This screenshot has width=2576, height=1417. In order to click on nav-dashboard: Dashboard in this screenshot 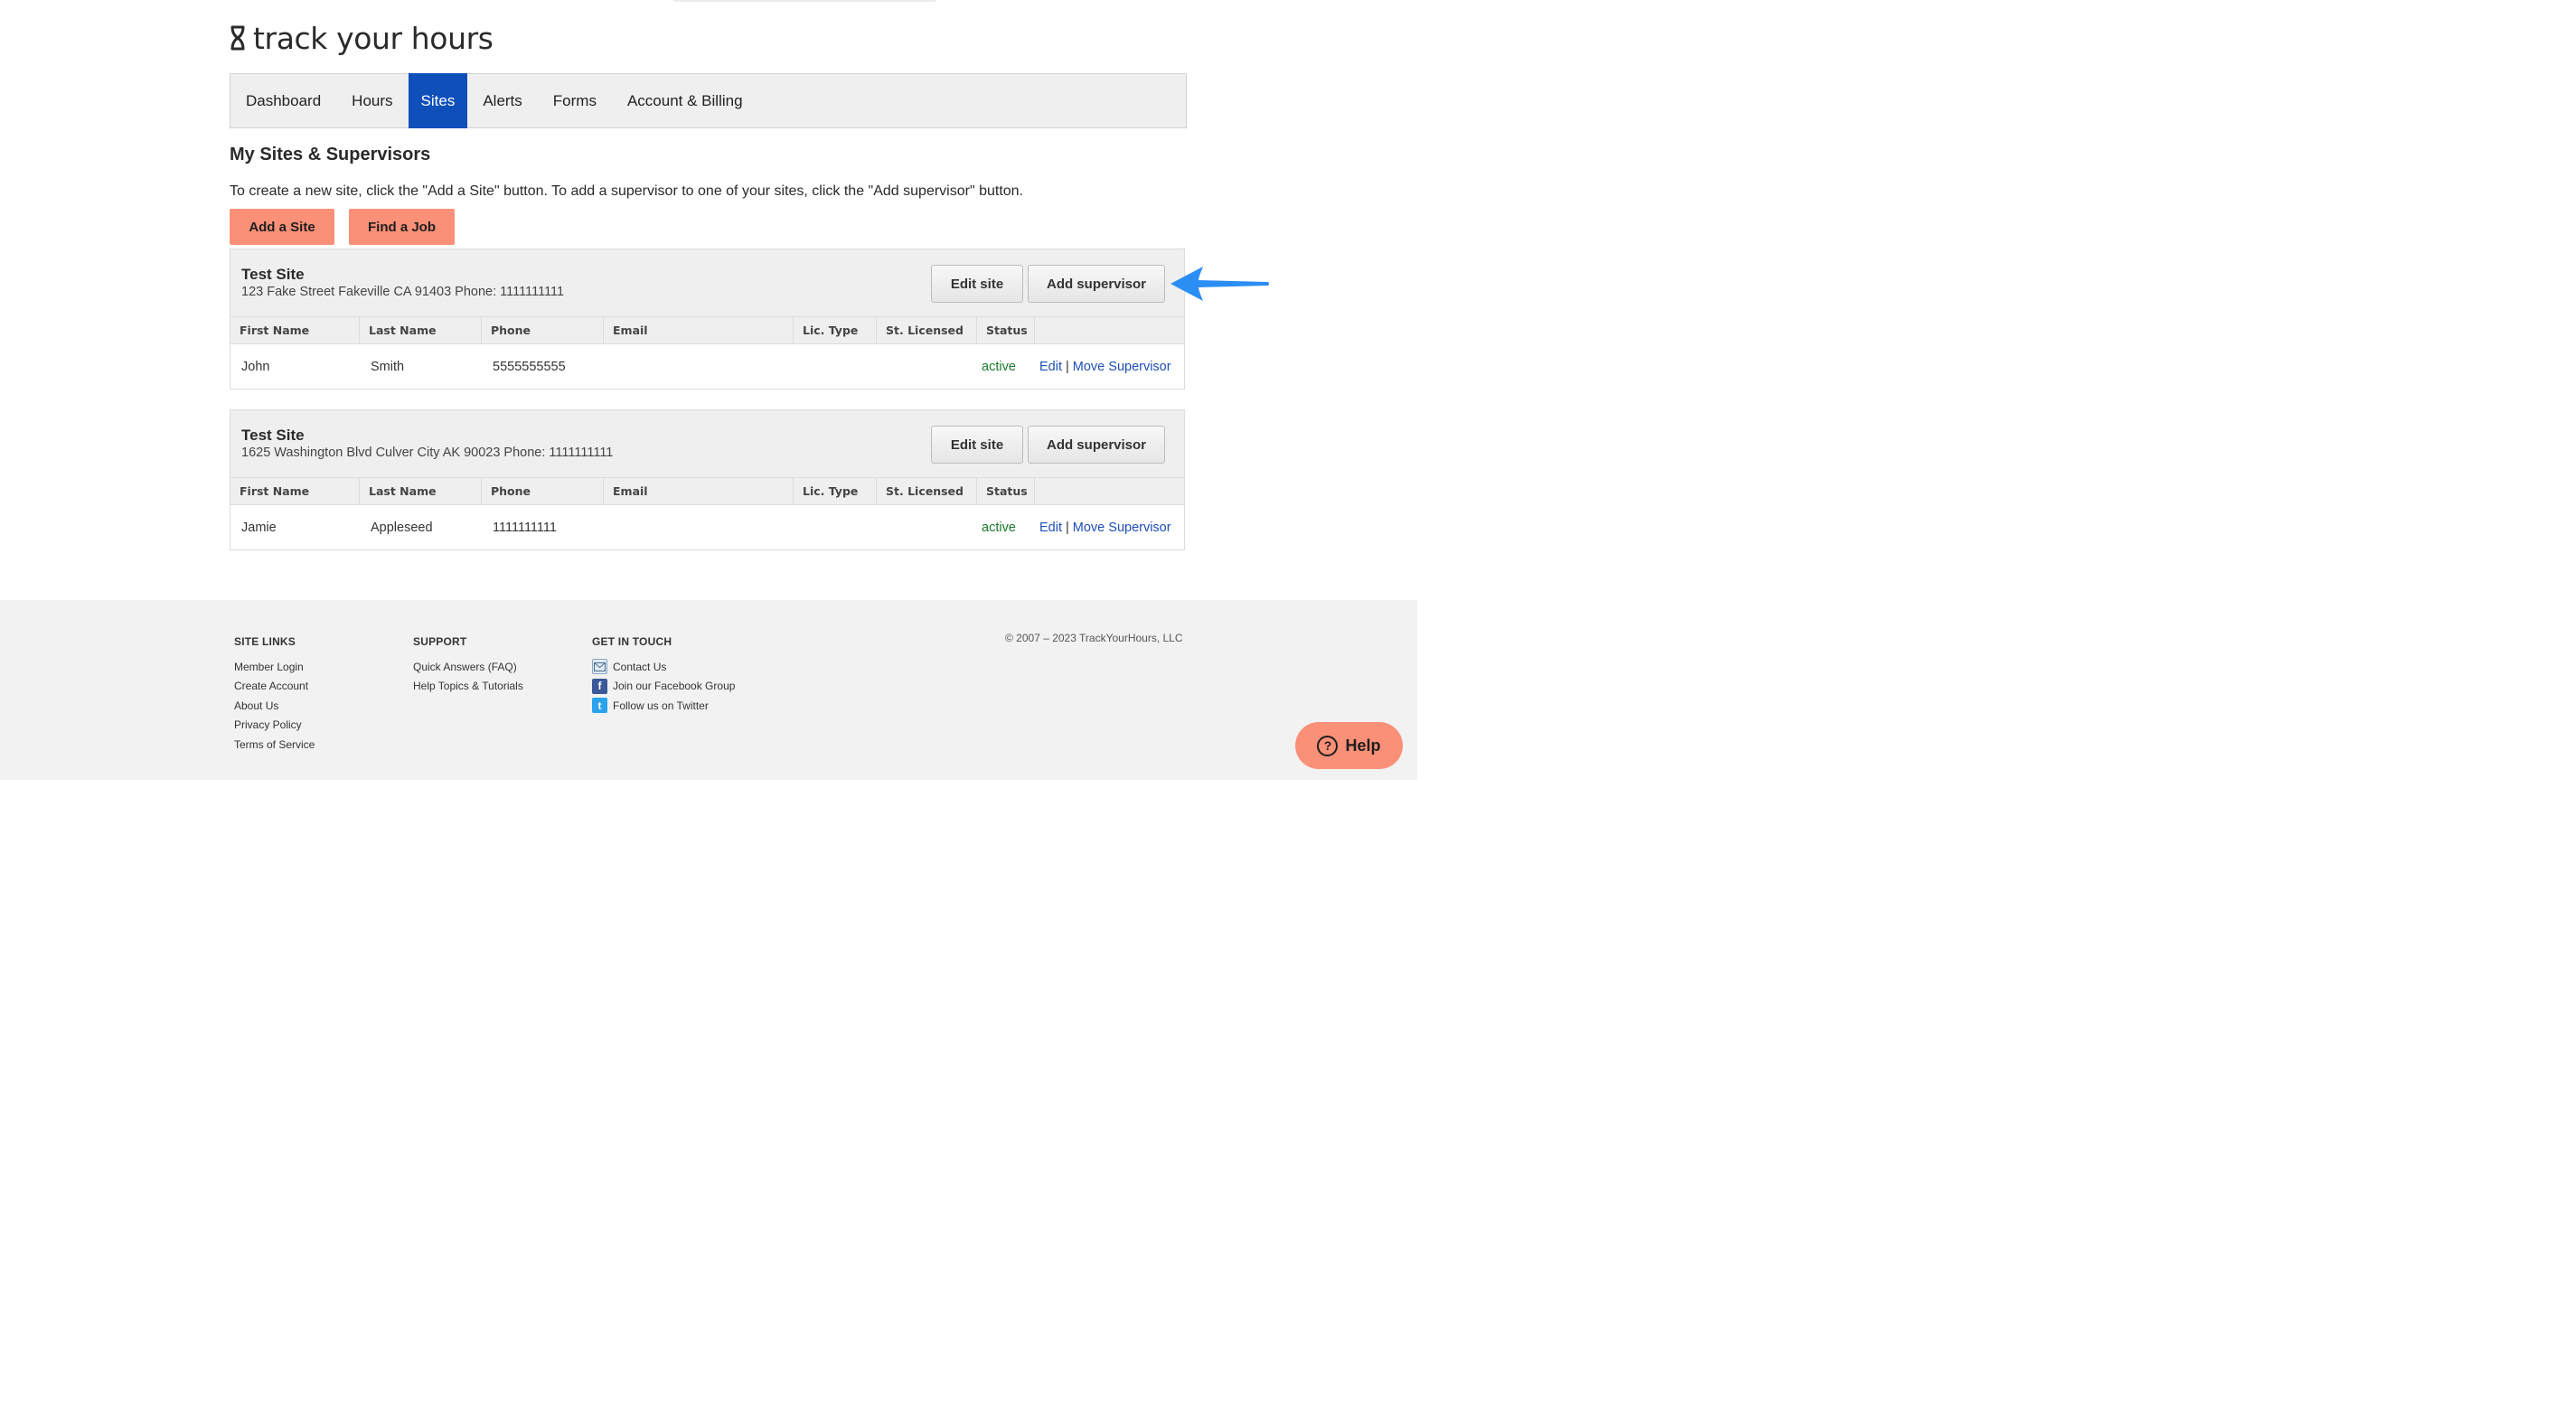, I will do `click(283, 101)`.